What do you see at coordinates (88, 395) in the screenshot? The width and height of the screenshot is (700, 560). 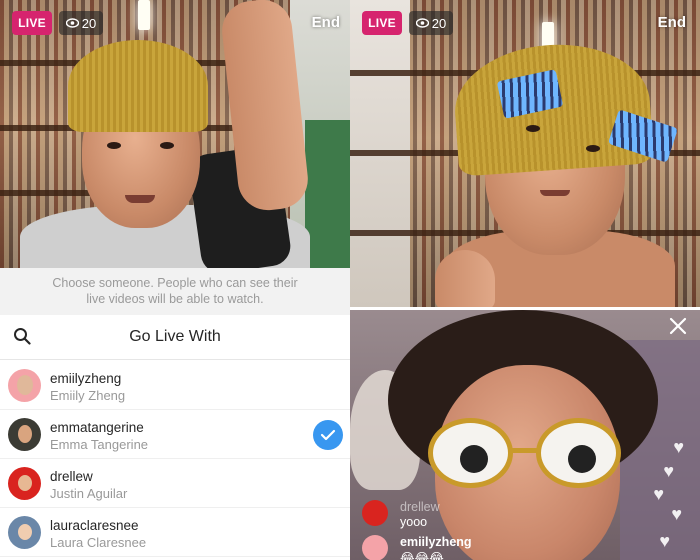 I see `full-name: Emiily Zheng` at bounding box center [88, 395].